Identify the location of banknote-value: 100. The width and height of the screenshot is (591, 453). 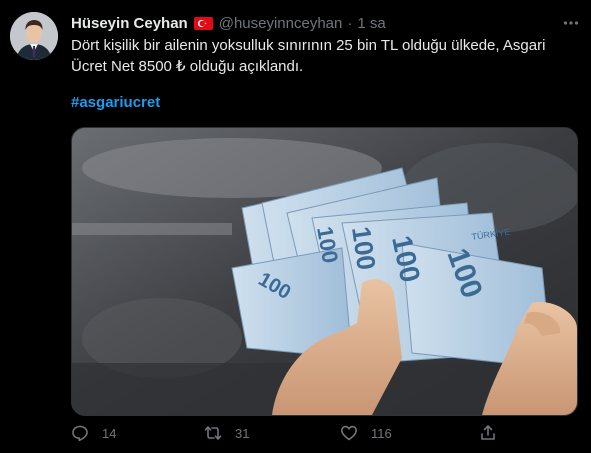
(364, 248).